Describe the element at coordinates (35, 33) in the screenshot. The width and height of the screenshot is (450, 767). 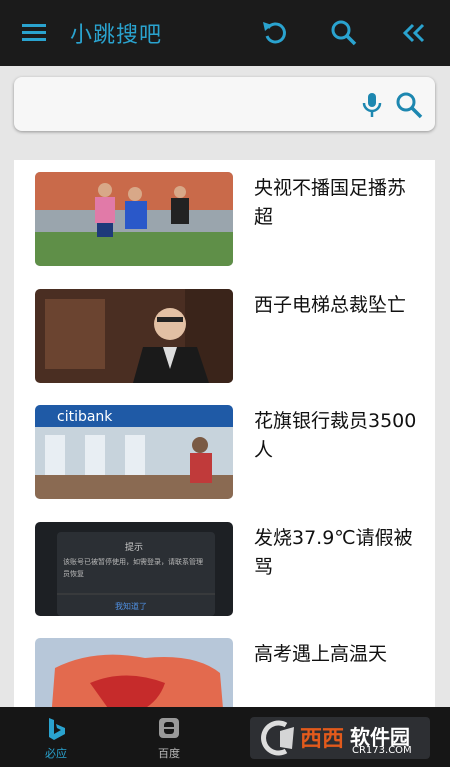
I see `menu-icon` at that location.